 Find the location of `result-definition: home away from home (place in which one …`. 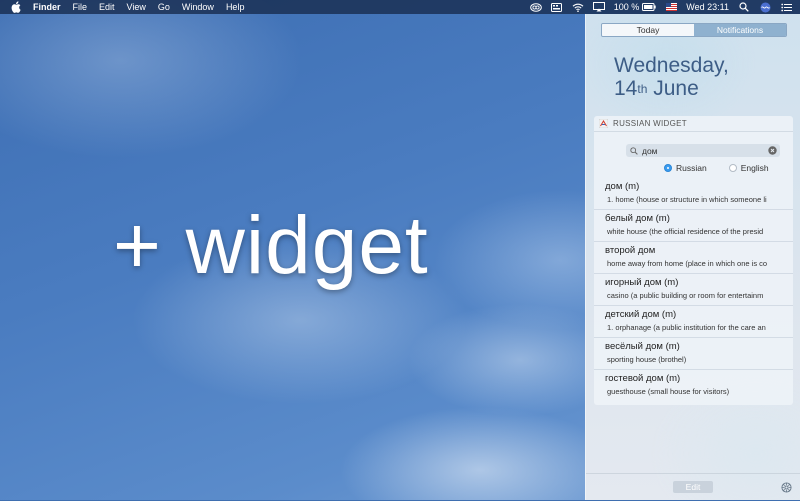

result-definition: home away from home (place in which one … is located at coordinates (687, 263).